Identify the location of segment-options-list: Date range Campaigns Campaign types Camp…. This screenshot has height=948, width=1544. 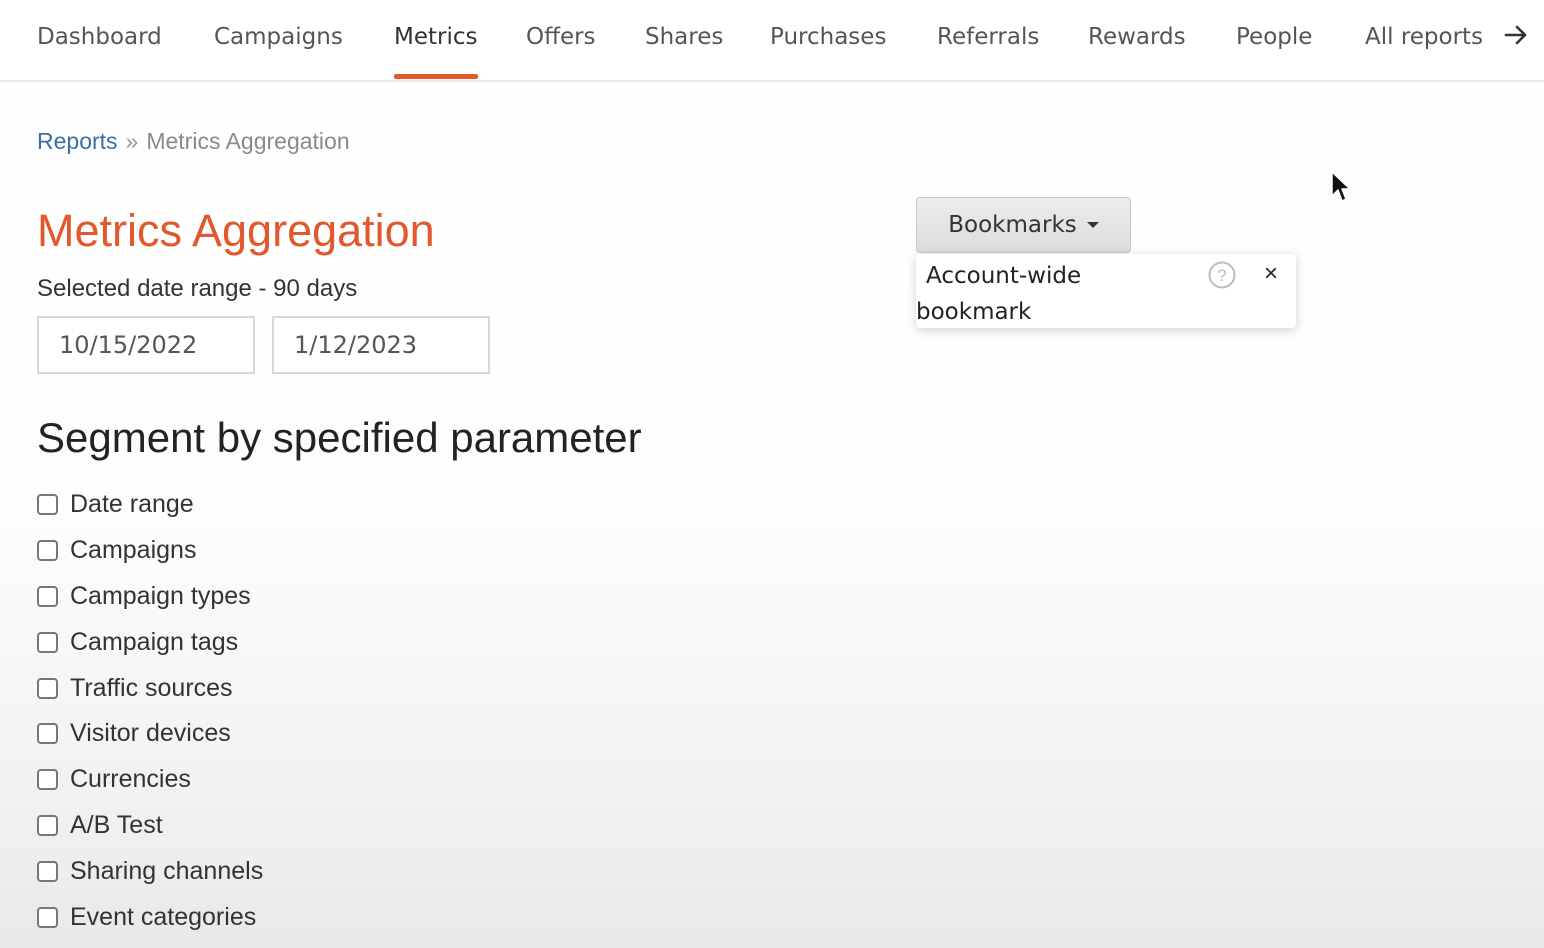
(150, 711).